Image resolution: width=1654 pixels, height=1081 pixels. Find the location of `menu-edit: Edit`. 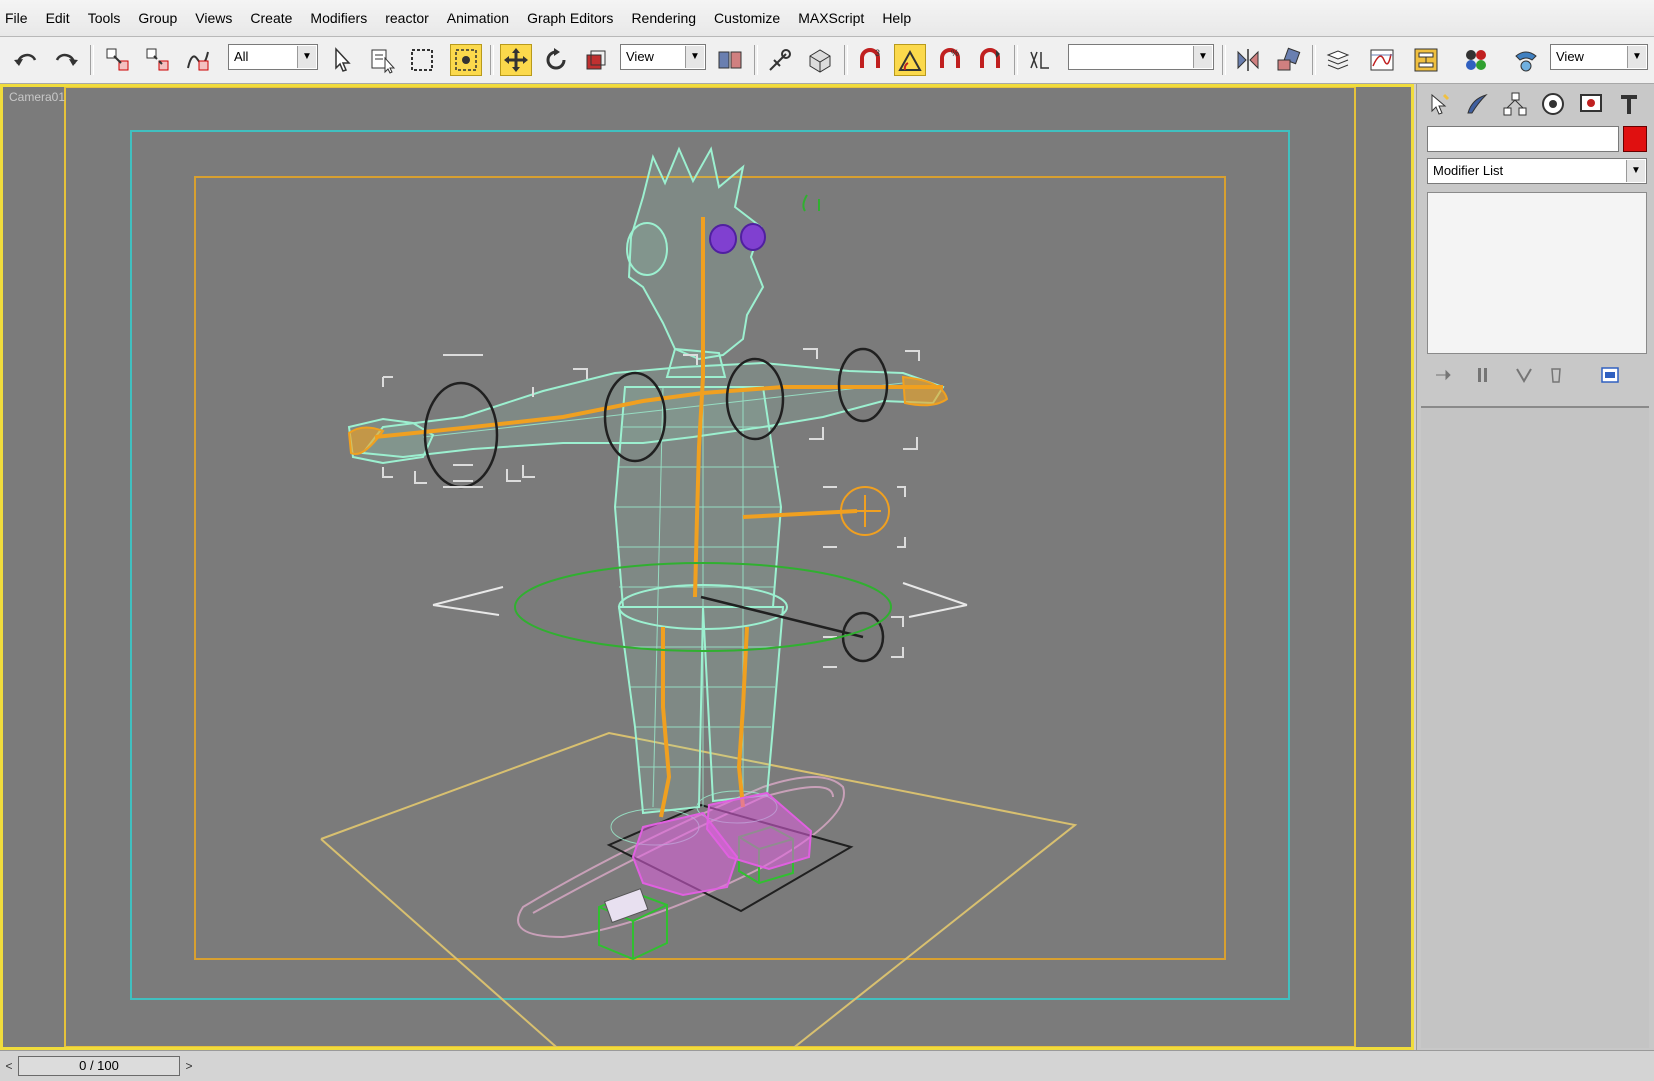

menu-edit: Edit is located at coordinates (58, 18).